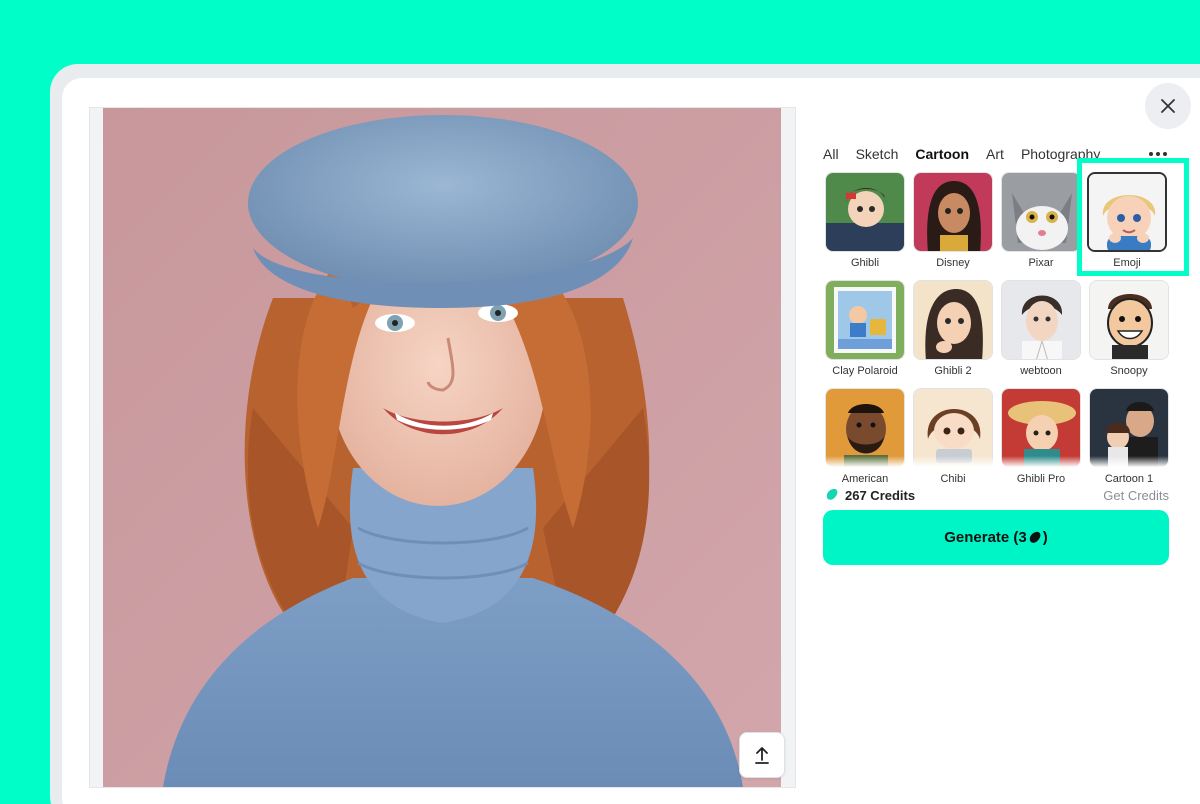 The image size is (1200, 804). What do you see at coordinates (1060, 154) in the screenshot?
I see `tab-photography: Photography` at bounding box center [1060, 154].